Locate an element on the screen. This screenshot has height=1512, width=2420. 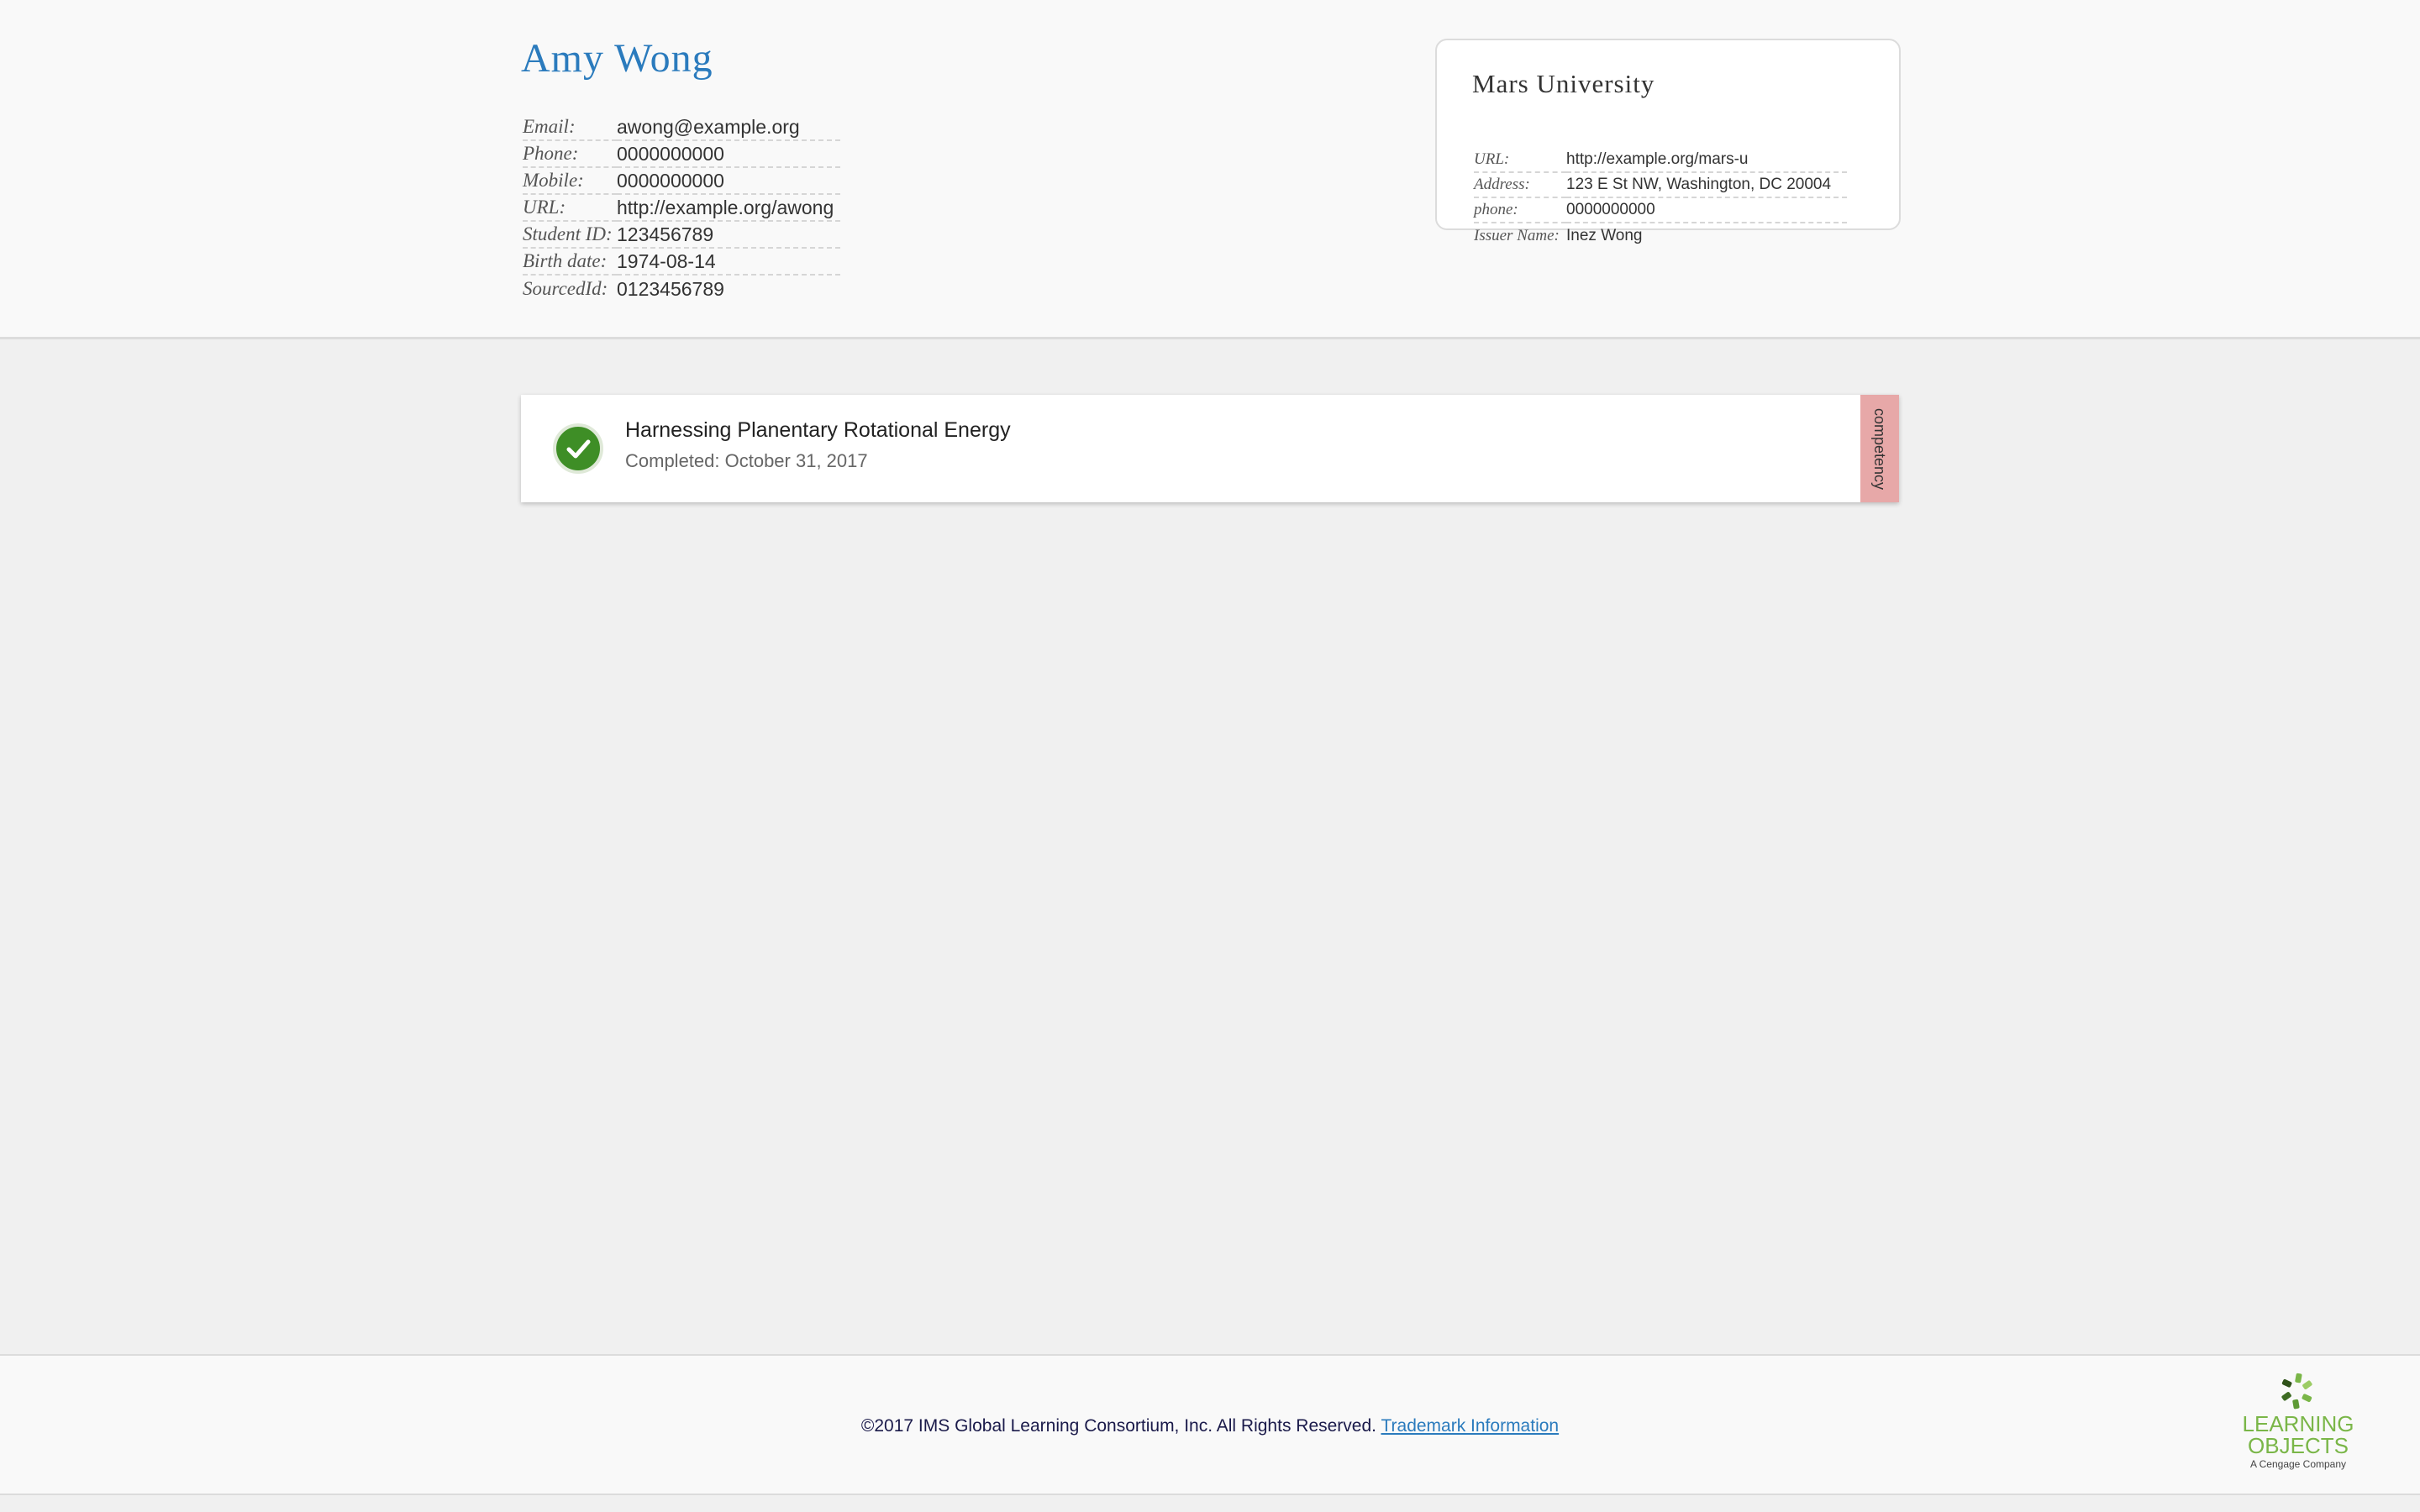
logo-mark-icon is located at coordinates (2296, 1391).